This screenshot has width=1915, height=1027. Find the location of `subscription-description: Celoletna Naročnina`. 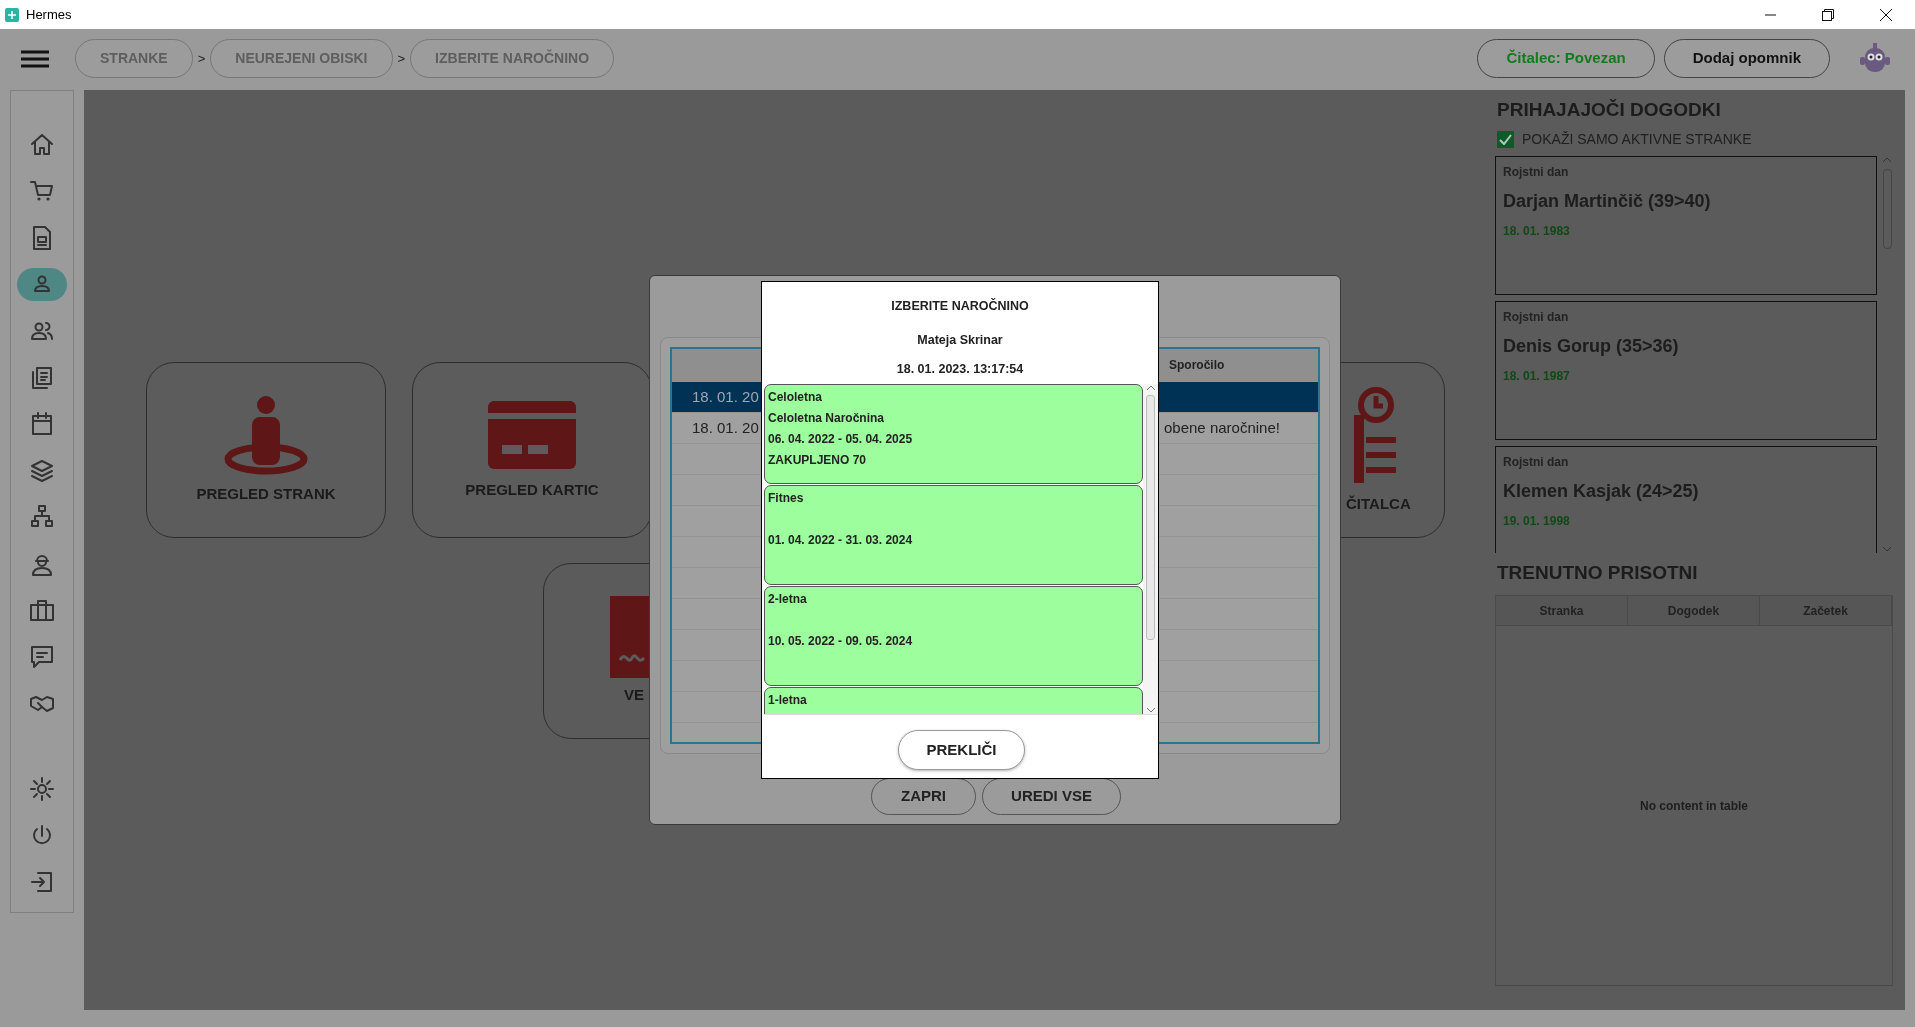

subscription-description: Celoletna Naročnina is located at coordinates (826, 418).